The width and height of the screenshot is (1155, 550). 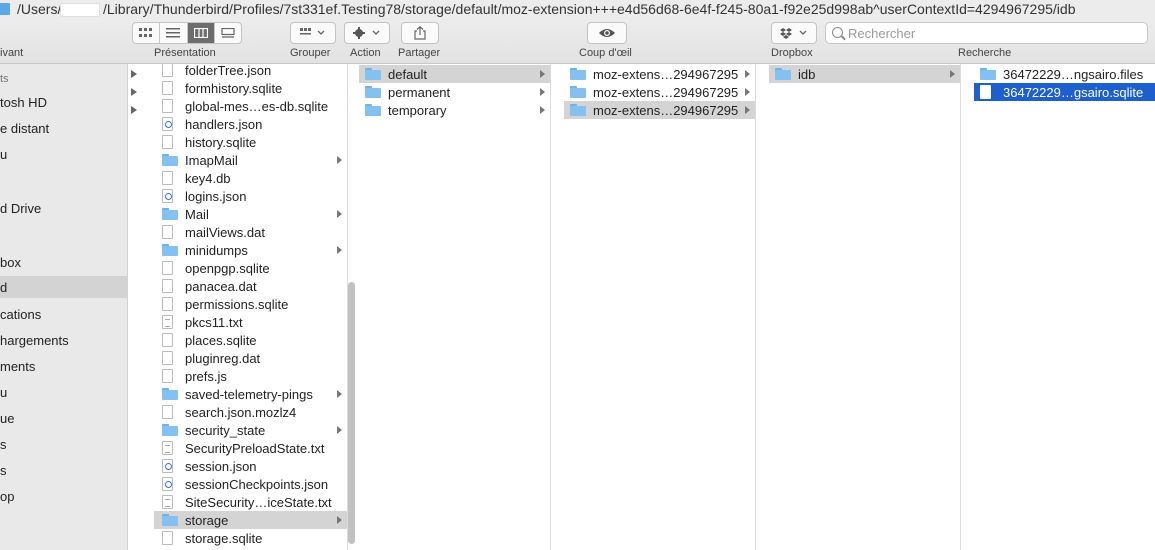 What do you see at coordinates (250, 196) in the screenshot?
I see `file-item: logins.json` at bounding box center [250, 196].